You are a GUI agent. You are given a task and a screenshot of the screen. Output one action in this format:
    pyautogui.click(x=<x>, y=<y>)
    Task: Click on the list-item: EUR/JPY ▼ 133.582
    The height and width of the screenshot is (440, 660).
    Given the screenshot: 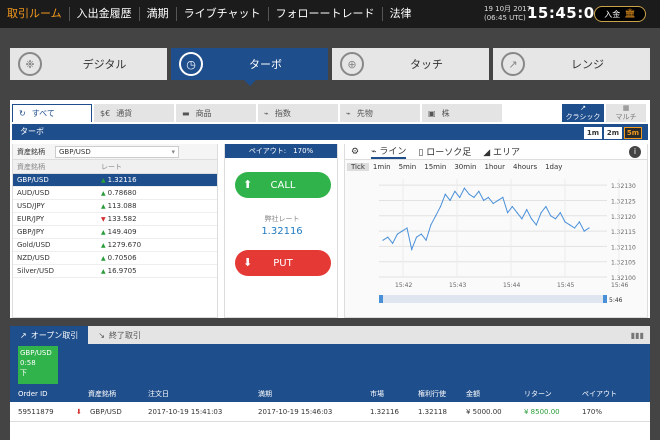 What is the action you would take?
    pyautogui.click(x=115, y=219)
    